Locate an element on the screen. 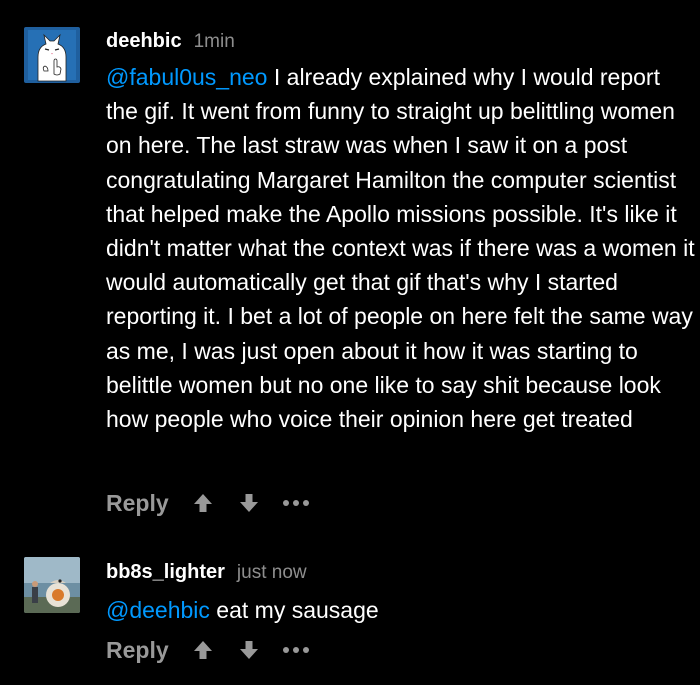  comment-body: eat my sausage is located at coordinates (294, 610).